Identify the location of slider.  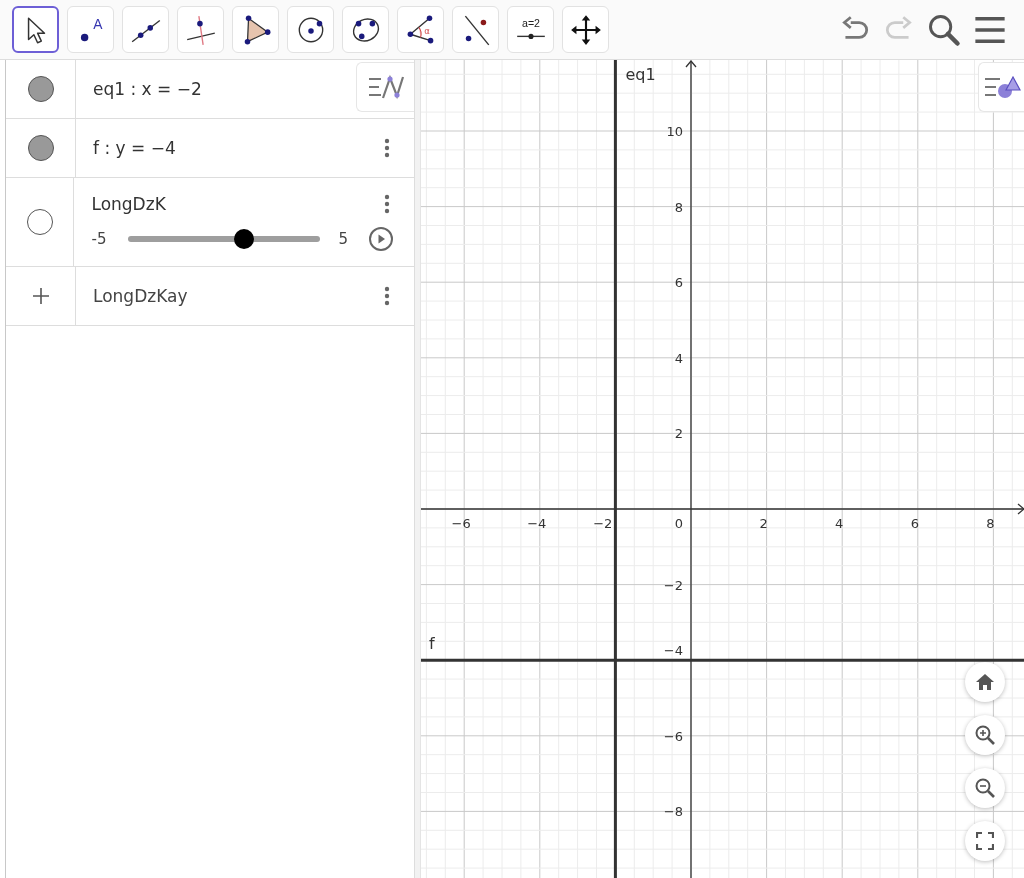
(224, 239).